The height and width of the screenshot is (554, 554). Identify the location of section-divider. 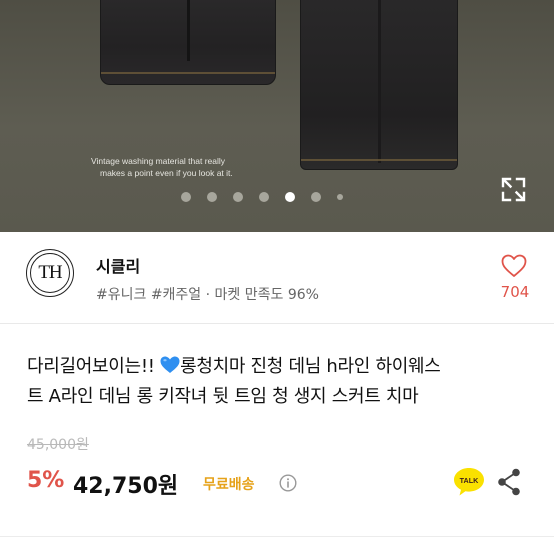
(277, 536).